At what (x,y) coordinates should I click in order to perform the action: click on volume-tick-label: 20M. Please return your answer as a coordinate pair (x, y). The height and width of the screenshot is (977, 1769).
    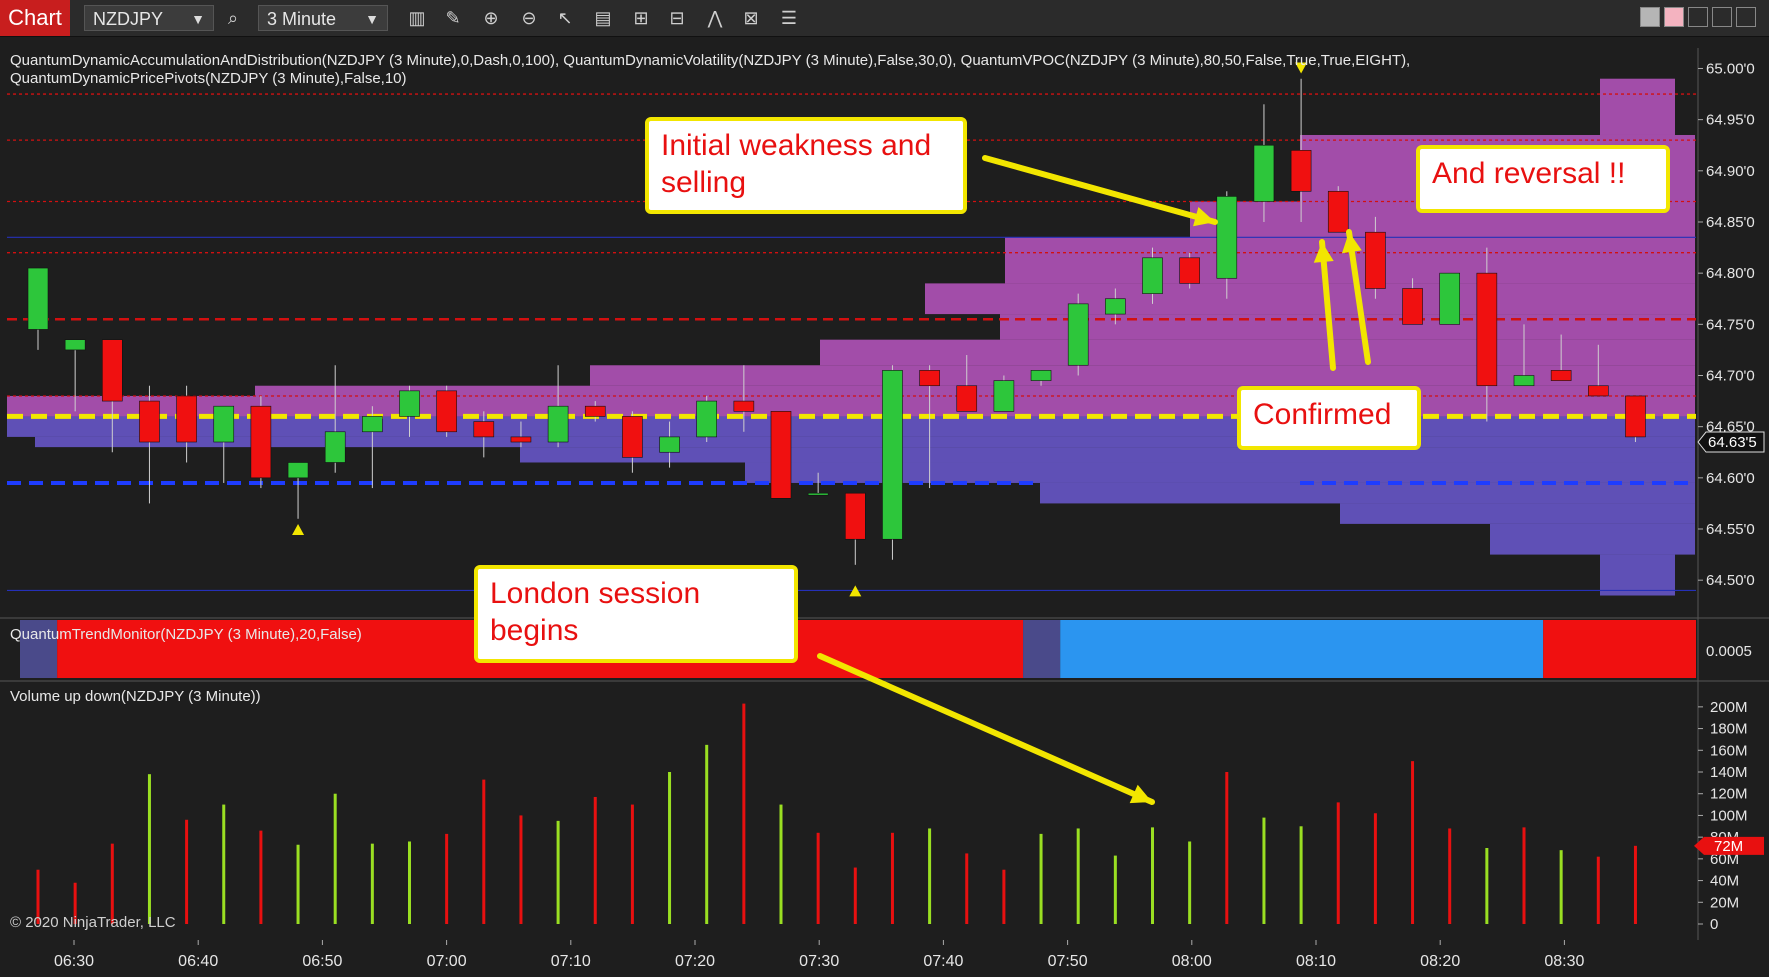
    Looking at the image, I should click on (1724, 902).